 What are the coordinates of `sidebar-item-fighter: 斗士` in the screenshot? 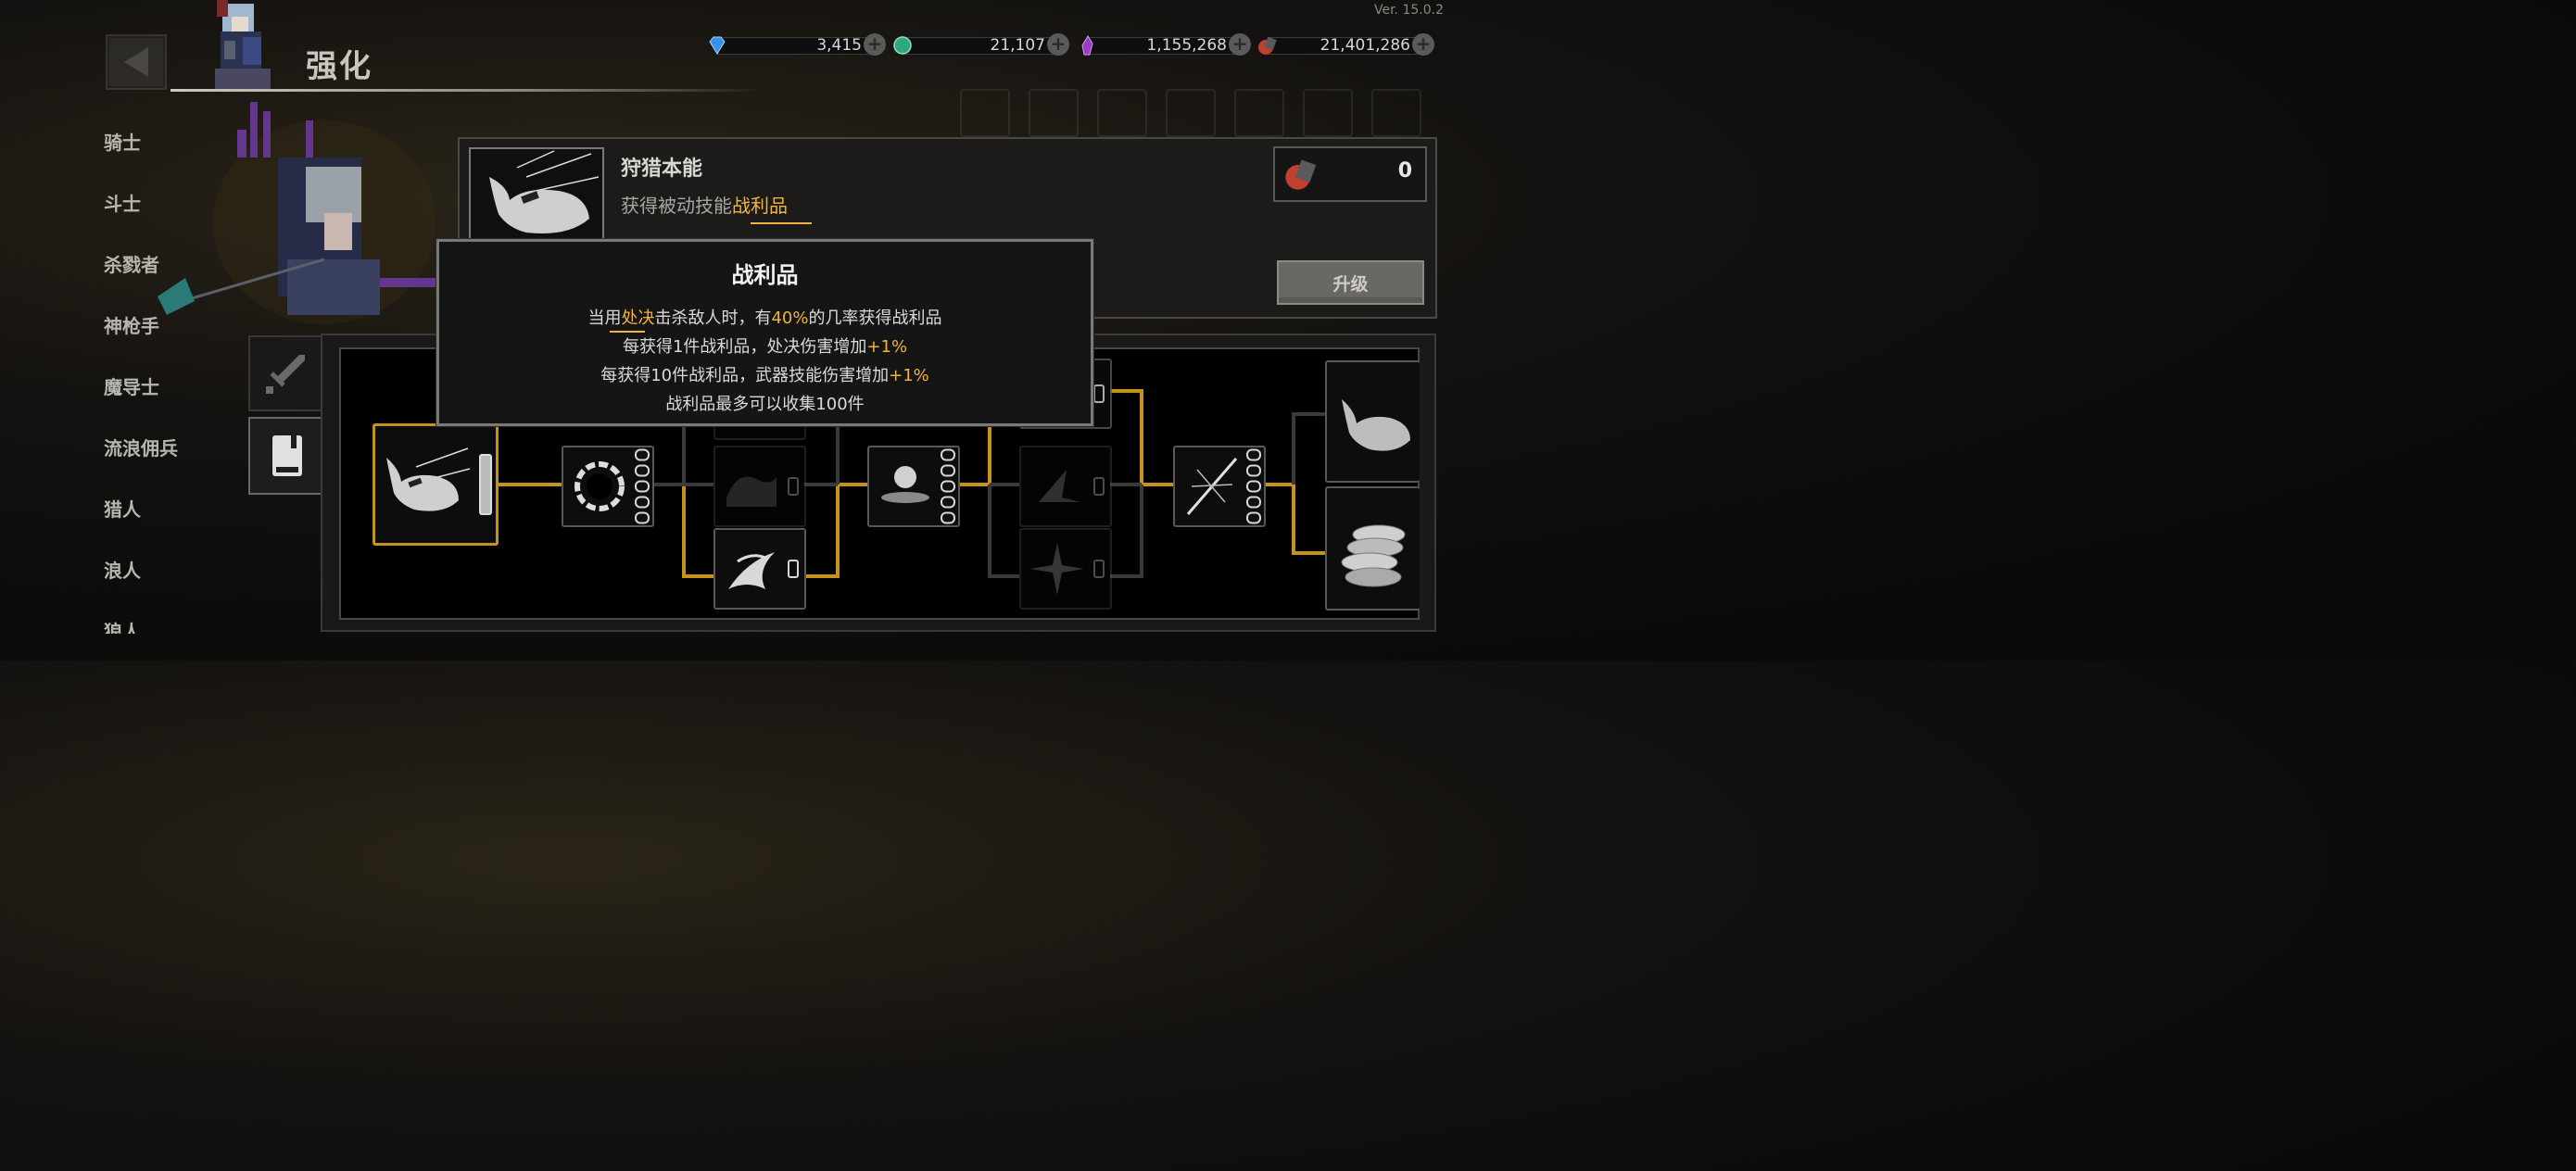 It's located at (123, 203).